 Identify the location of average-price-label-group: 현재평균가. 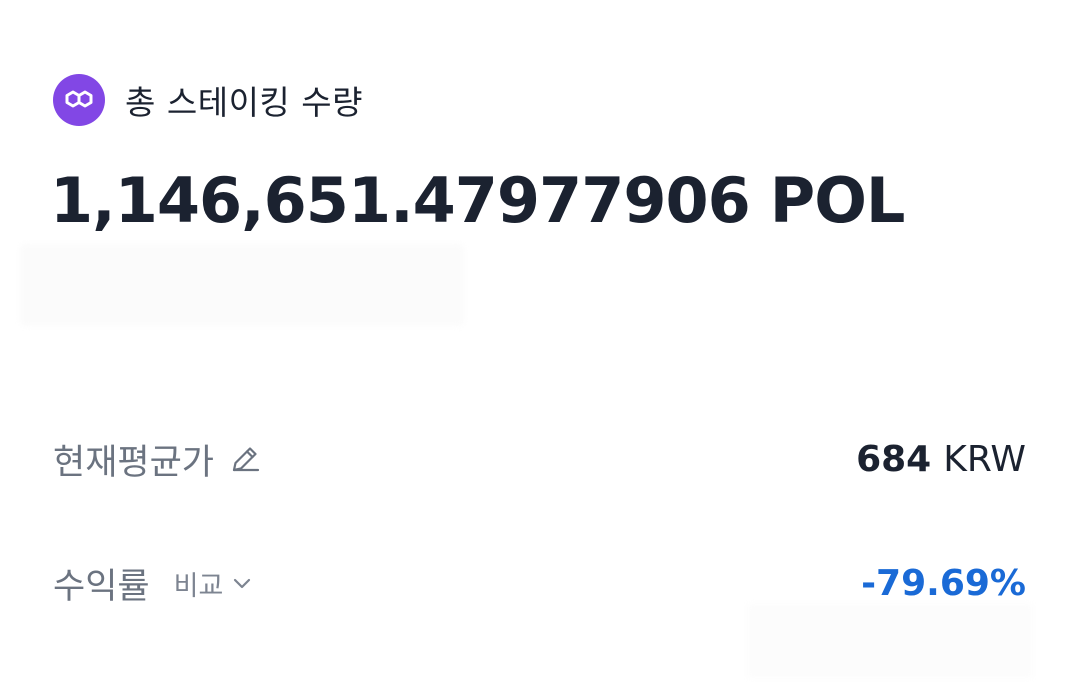
(157, 459).